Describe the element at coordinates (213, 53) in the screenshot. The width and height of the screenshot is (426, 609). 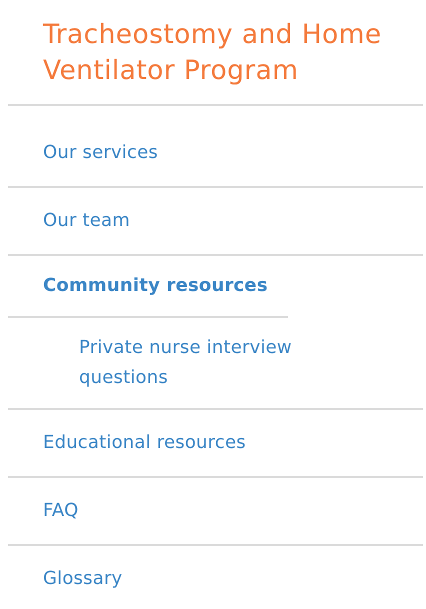
I see `program-title: Tracheostomy and Home Ventilator Program` at that location.